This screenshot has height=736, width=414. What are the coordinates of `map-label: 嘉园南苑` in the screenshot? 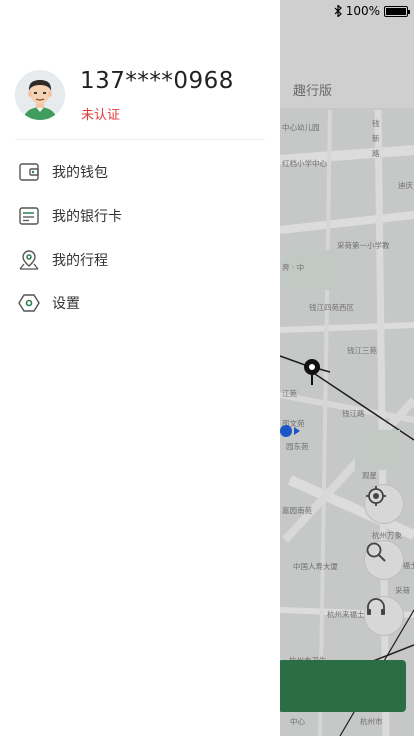 It's located at (297, 510).